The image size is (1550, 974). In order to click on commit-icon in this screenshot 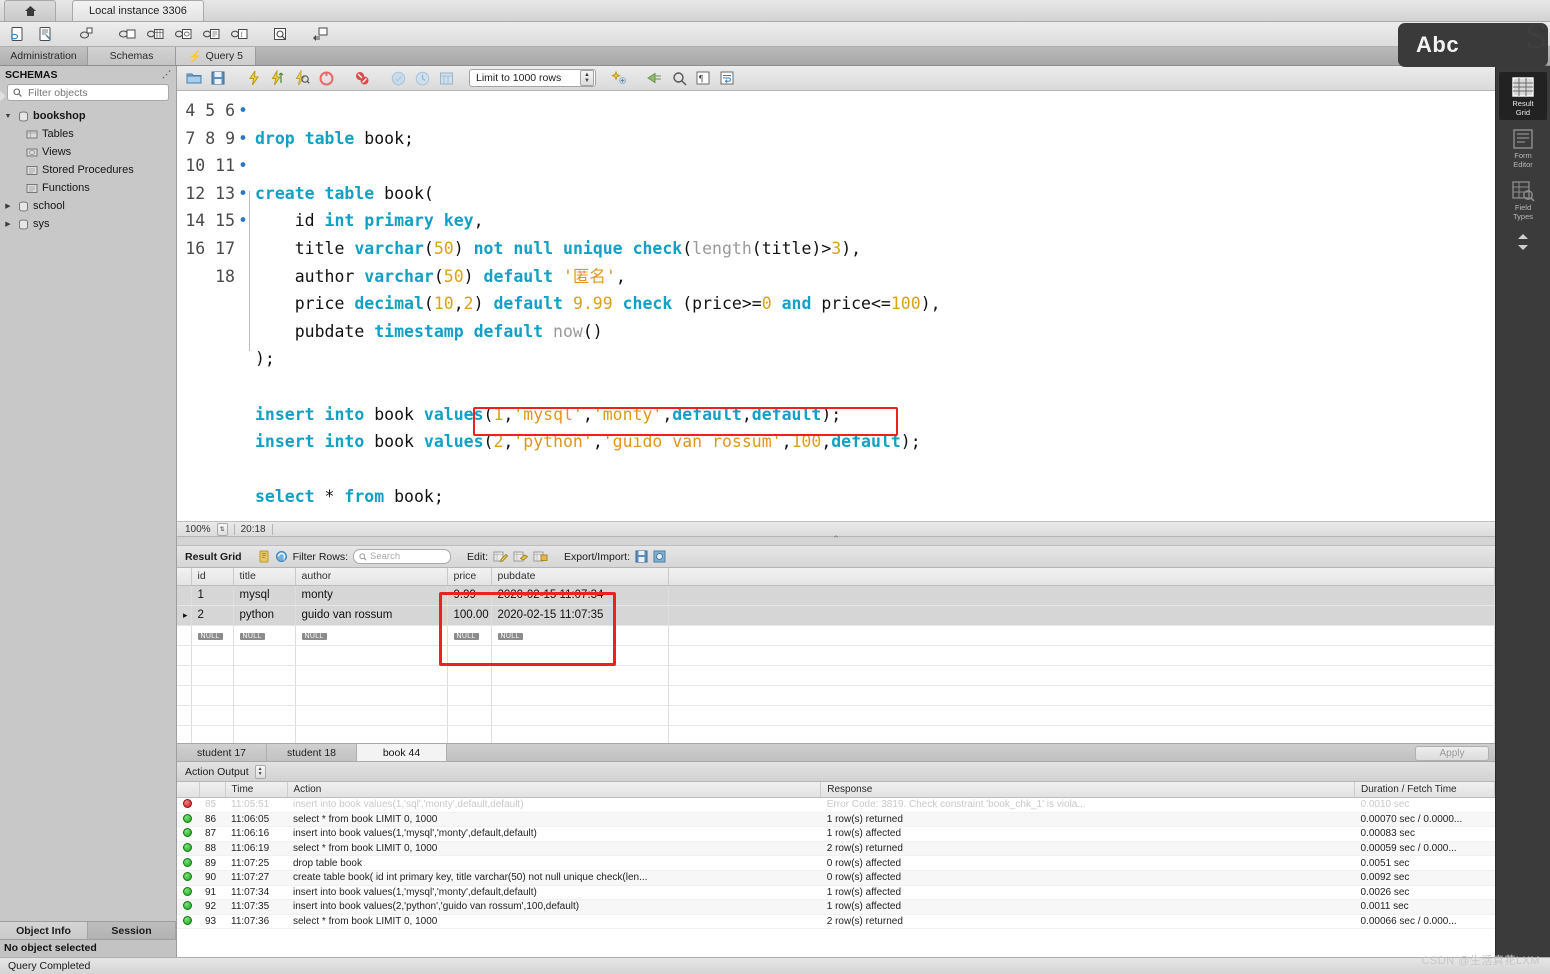, I will do `click(398, 78)`.